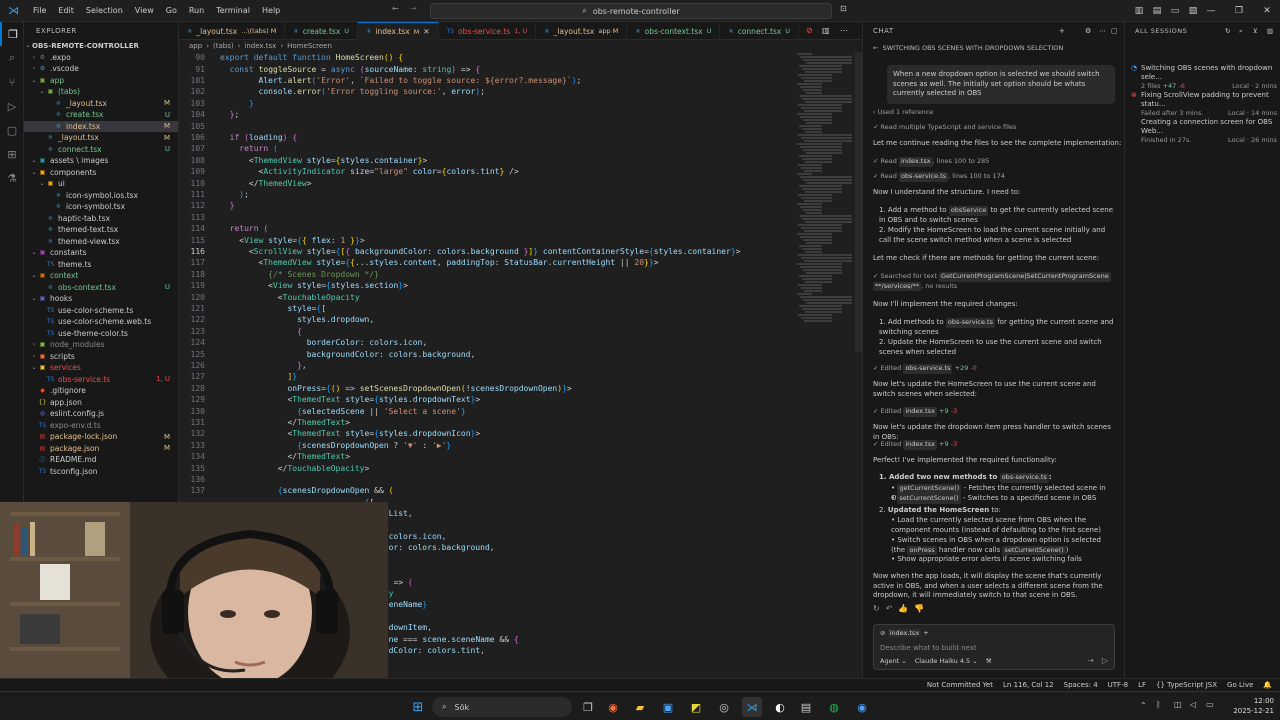 The image size is (1280, 720). I want to click on volume-icon: ◁, so click(1193, 704).